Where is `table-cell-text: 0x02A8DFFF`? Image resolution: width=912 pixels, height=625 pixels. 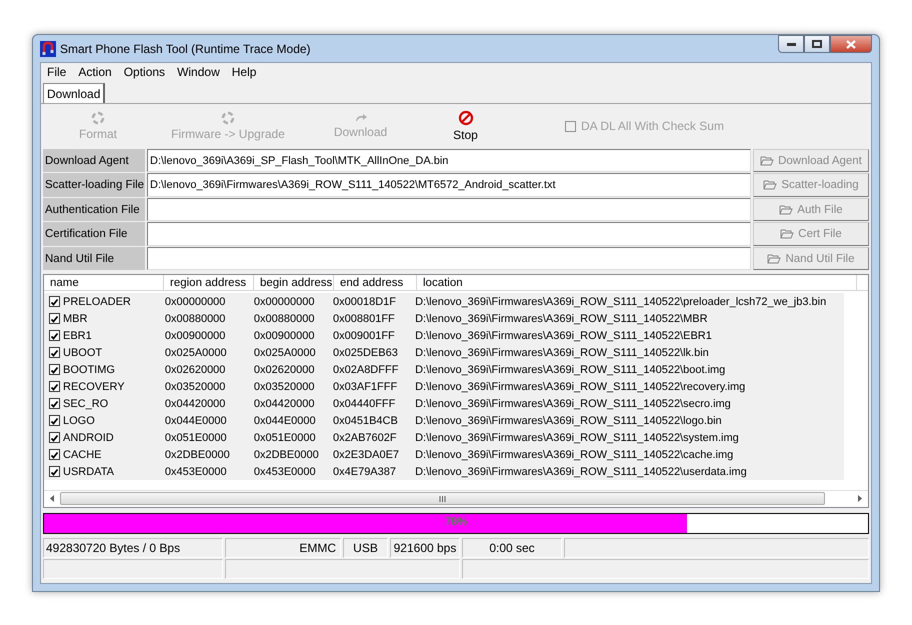
table-cell-text: 0x02A8DFFF is located at coordinates (366, 370).